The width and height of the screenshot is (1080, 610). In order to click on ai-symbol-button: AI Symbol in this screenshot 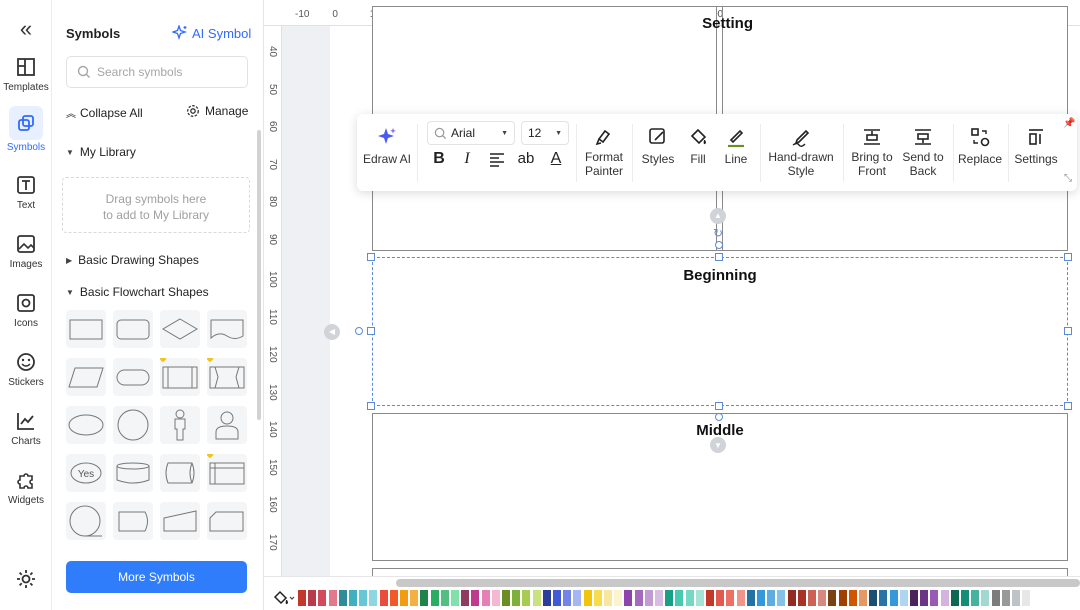, I will do `click(211, 33)`.